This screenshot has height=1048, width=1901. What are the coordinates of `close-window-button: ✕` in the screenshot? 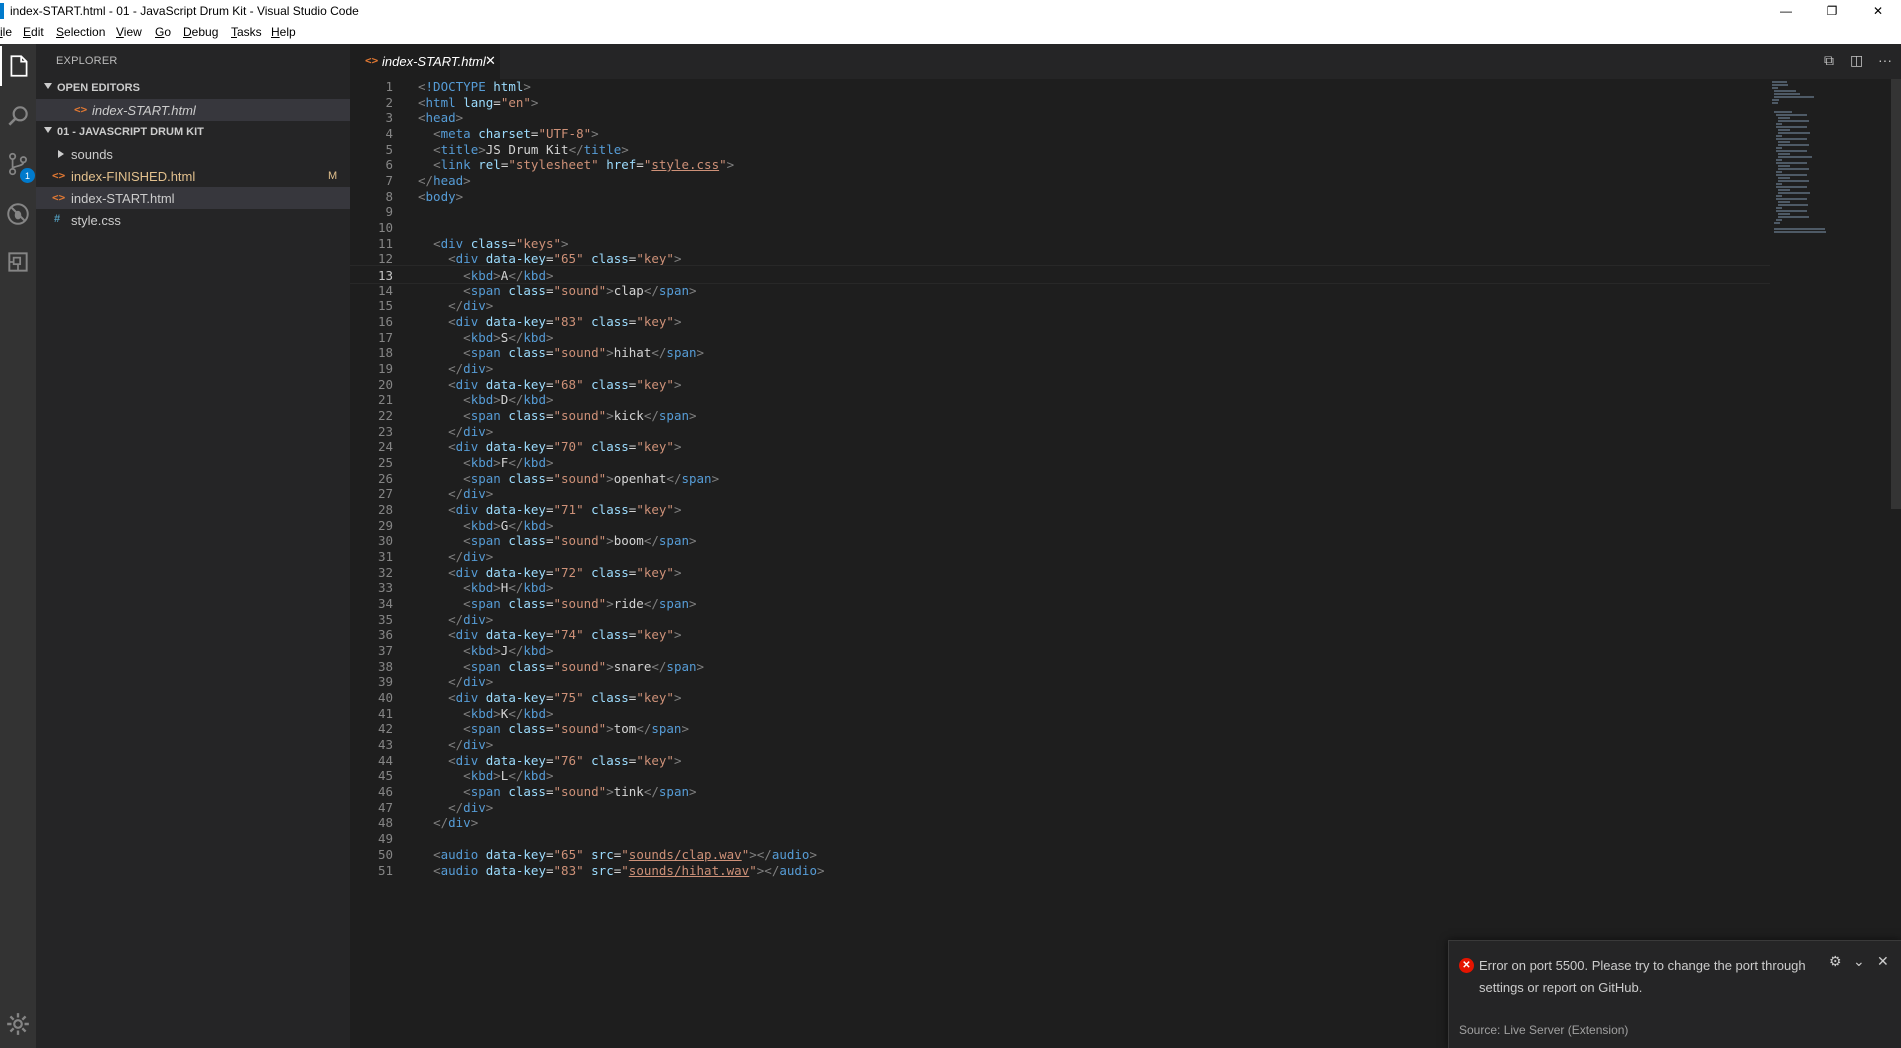 It's located at (1878, 11).